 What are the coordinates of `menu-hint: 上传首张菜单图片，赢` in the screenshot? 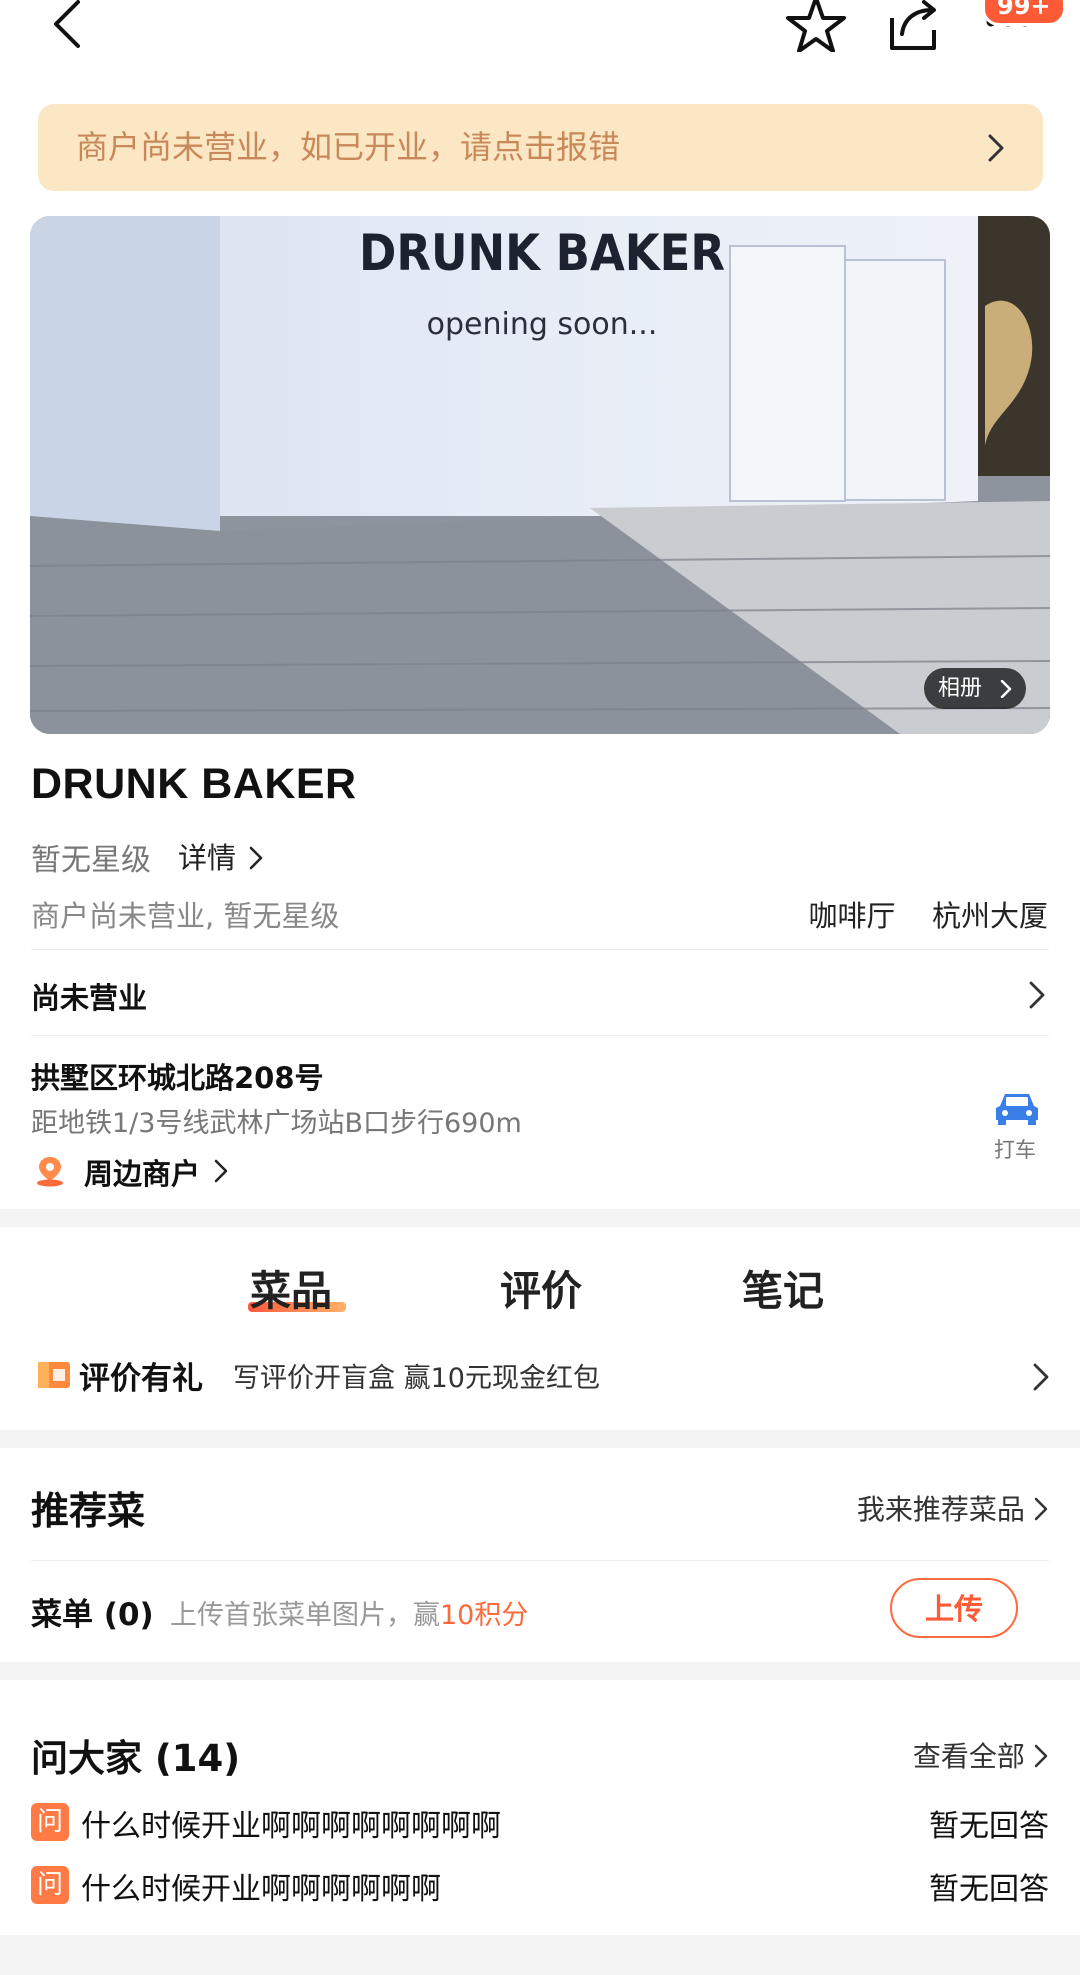 It's located at (305, 1615).